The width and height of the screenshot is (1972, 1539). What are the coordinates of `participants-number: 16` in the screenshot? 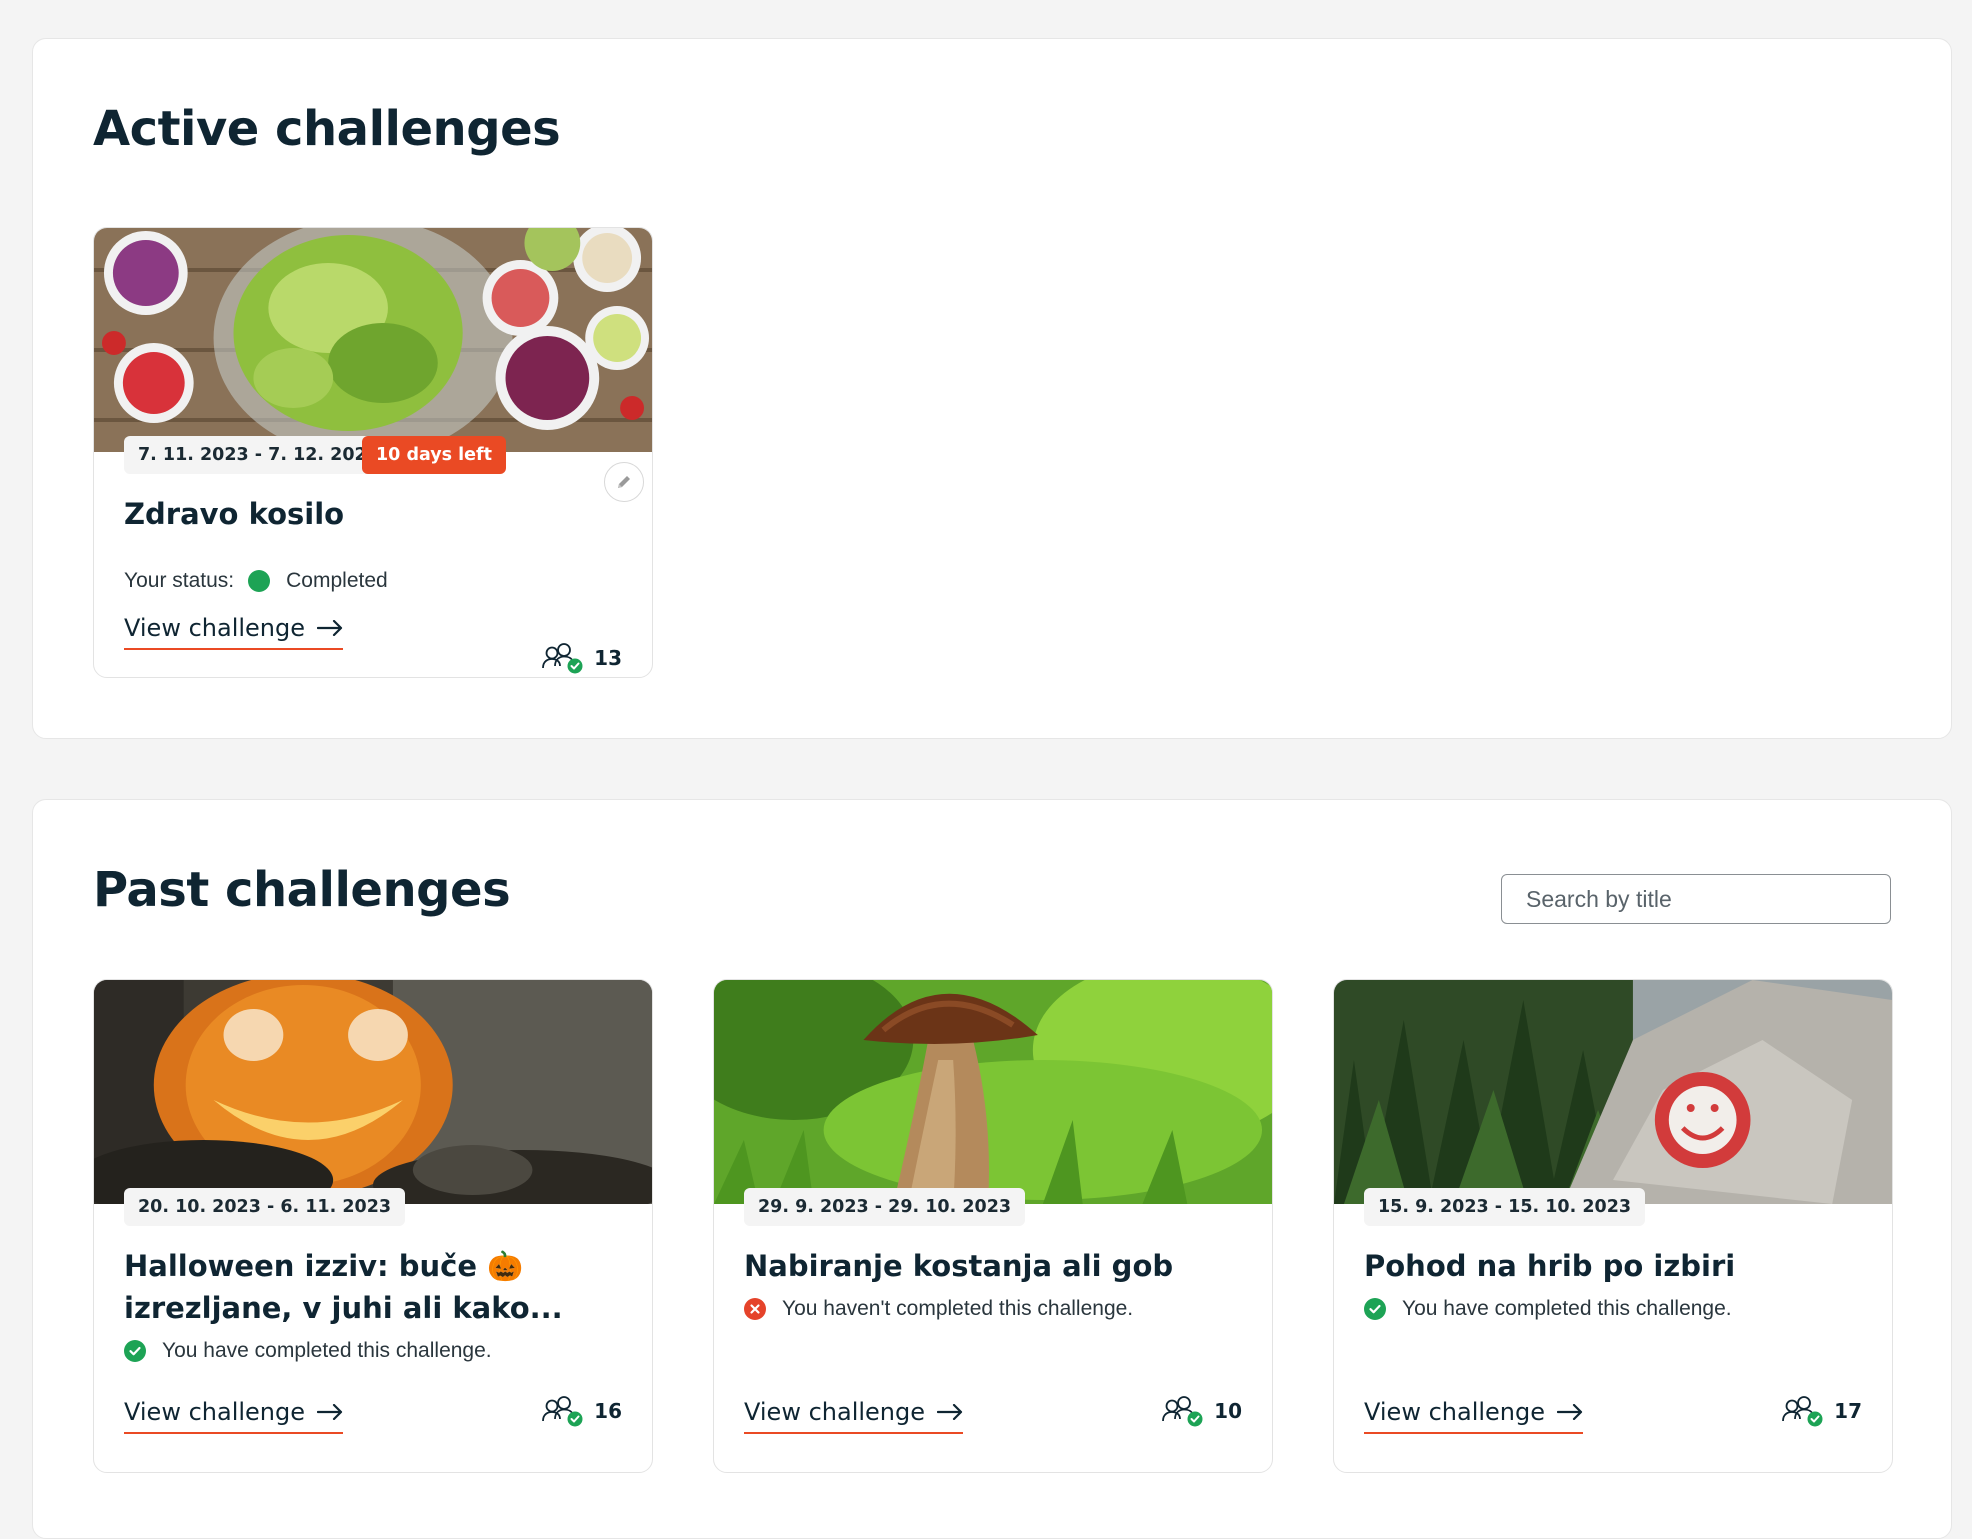 It's located at (608, 1411).